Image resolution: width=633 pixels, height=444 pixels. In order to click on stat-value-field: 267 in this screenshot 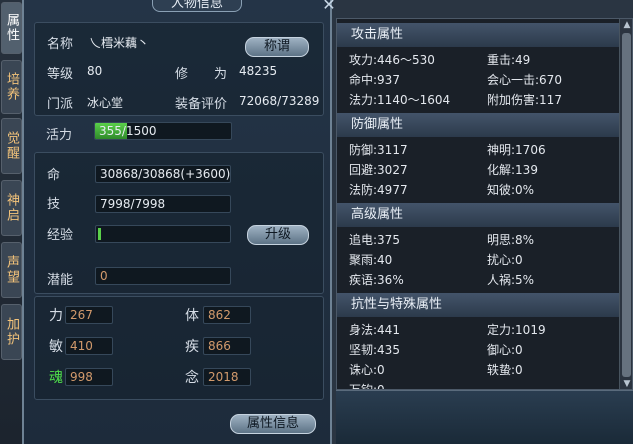, I will do `click(89, 315)`.